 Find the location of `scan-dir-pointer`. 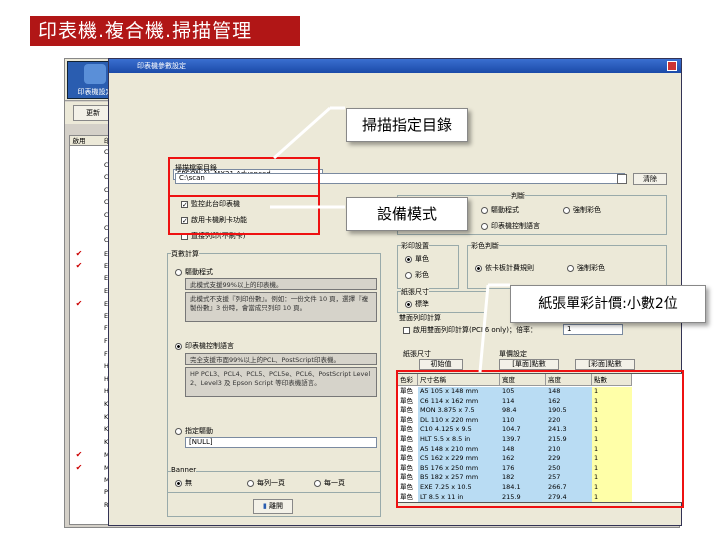

scan-dir-pointer is located at coordinates (302, 133).